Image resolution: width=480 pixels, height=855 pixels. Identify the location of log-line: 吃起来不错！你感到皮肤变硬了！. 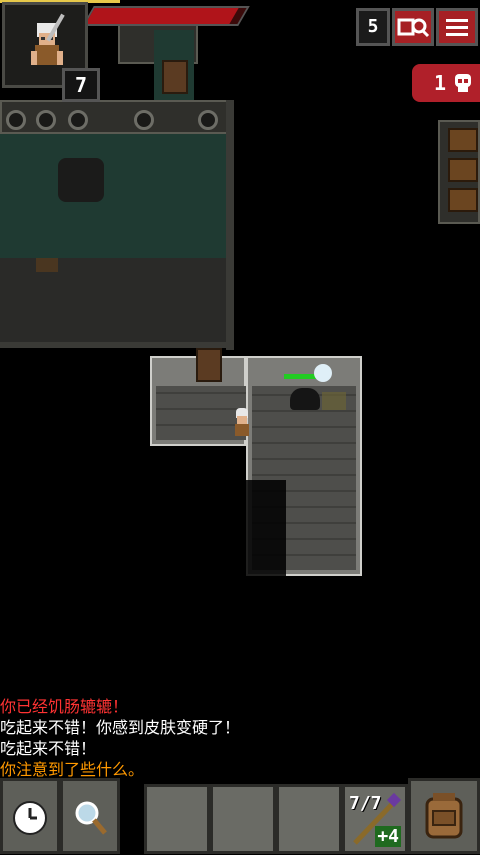
(120, 727).